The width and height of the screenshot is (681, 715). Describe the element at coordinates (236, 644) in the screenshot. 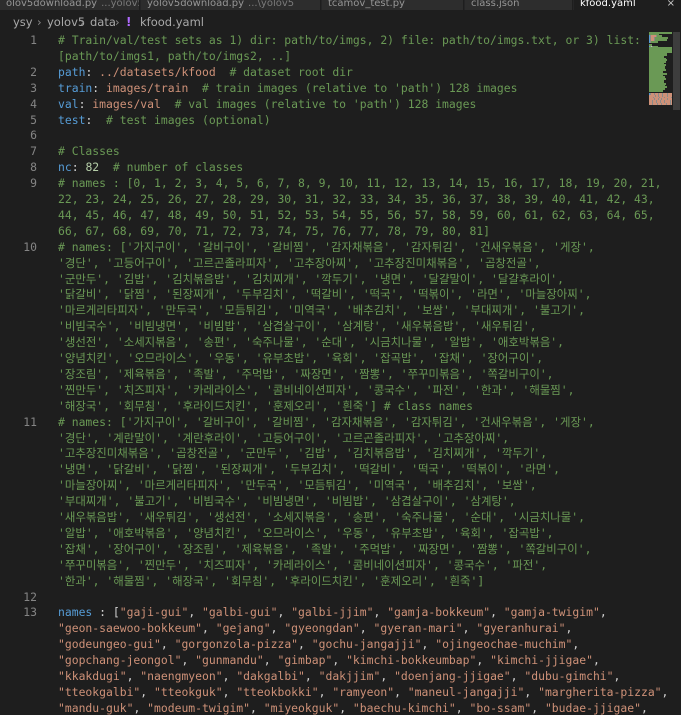

I see `token-str: "gorgonzola-pizza"` at that location.